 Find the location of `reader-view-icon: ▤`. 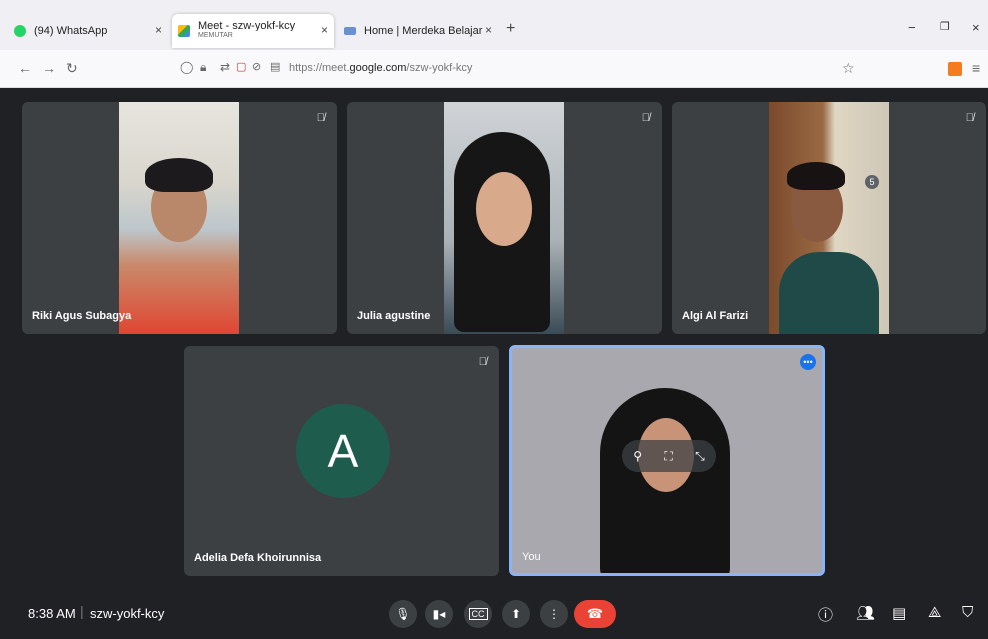

reader-view-icon: ▤ is located at coordinates (275, 66).